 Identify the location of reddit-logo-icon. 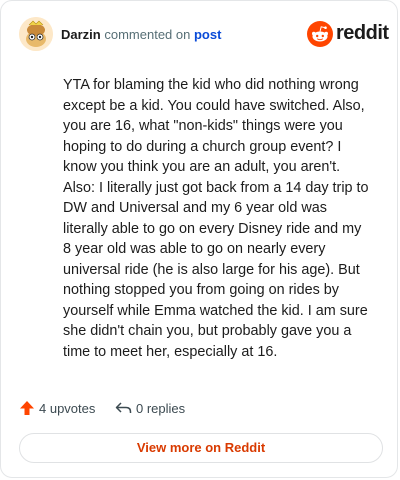
(320, 34).